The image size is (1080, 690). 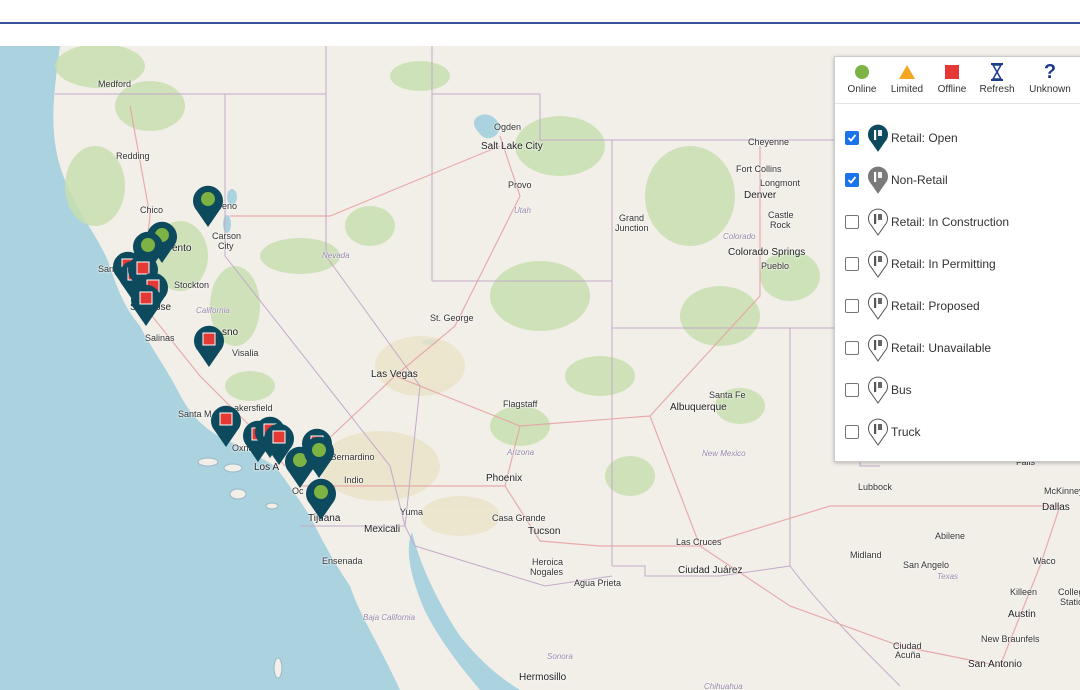 I want to click on city-label: Santa M, so click(x=195, y=414).